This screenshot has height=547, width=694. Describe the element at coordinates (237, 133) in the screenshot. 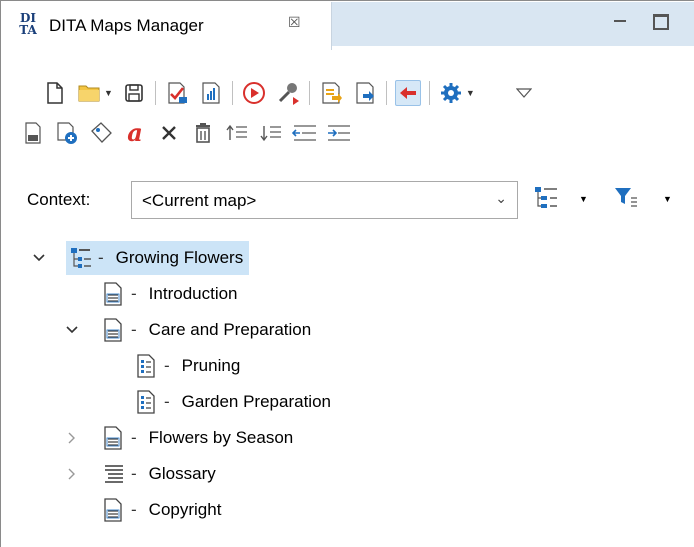

I see `move-up-icon` at that location.